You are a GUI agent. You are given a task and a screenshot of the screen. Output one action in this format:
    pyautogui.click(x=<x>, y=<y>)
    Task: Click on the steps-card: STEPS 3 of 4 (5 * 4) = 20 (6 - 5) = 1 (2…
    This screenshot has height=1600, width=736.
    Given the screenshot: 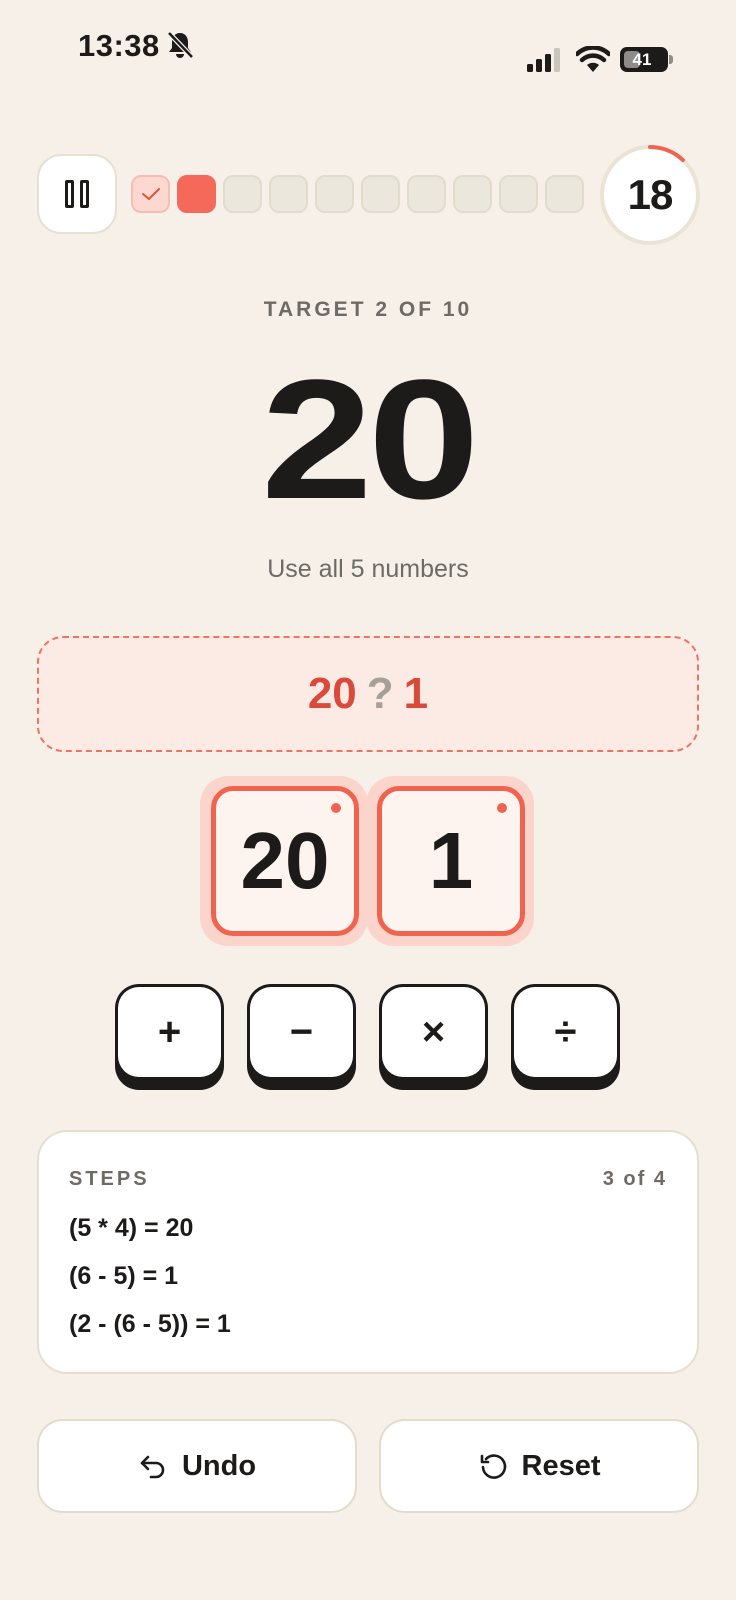 What is the action you would take?
    pyautogui.click(x=368, y=1252)
    